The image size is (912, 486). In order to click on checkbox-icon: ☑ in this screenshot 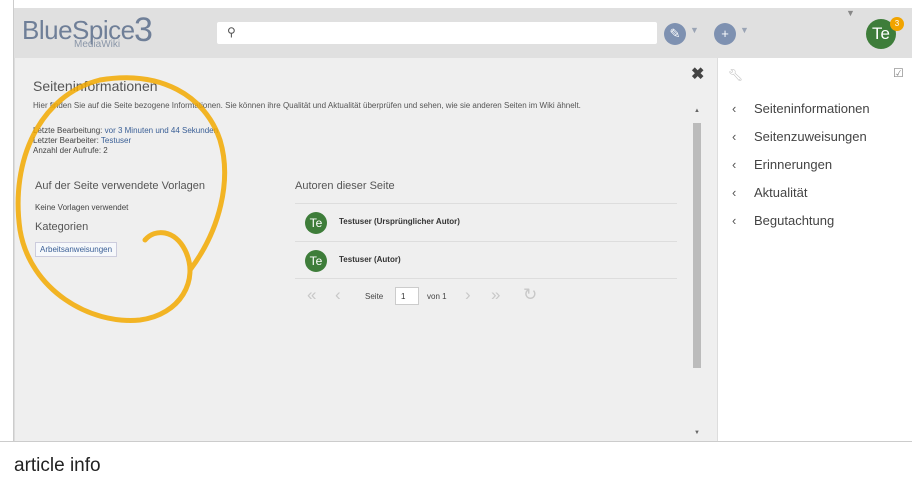, I will do `click(898, 73)`.